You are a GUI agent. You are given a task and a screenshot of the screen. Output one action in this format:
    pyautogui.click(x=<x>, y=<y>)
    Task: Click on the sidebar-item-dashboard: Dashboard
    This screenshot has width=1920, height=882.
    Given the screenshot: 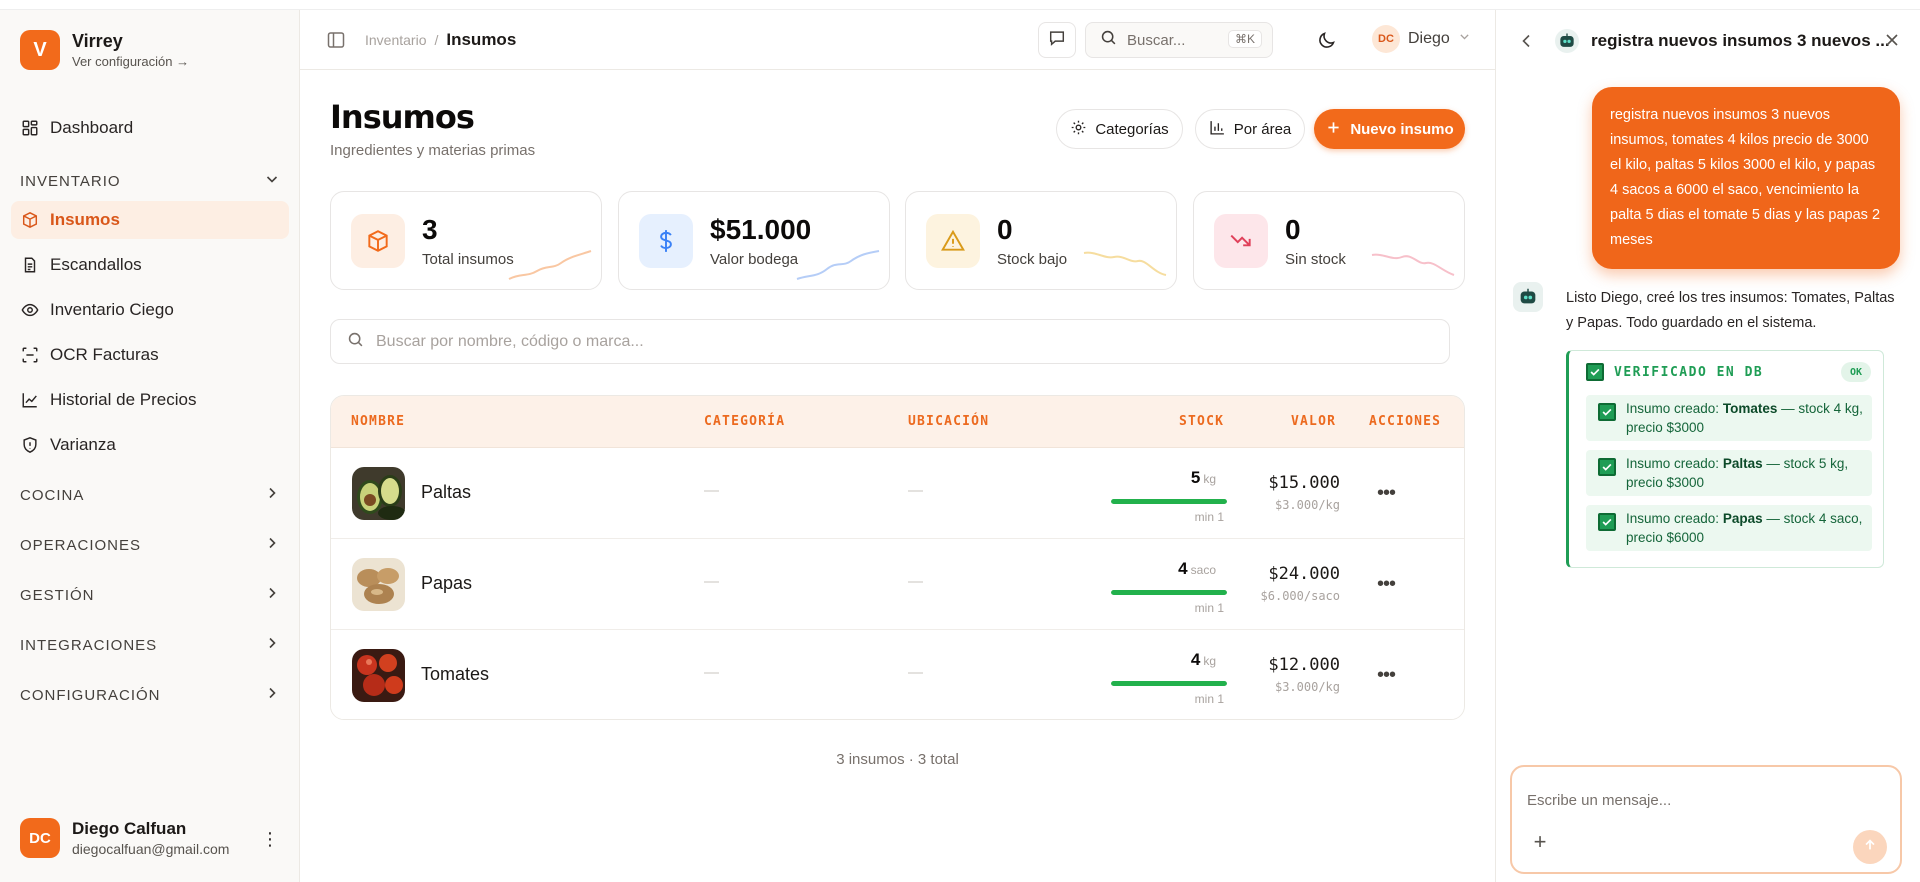 What is the action you would take?
    pyautogui.click(x=150, y=128)
    